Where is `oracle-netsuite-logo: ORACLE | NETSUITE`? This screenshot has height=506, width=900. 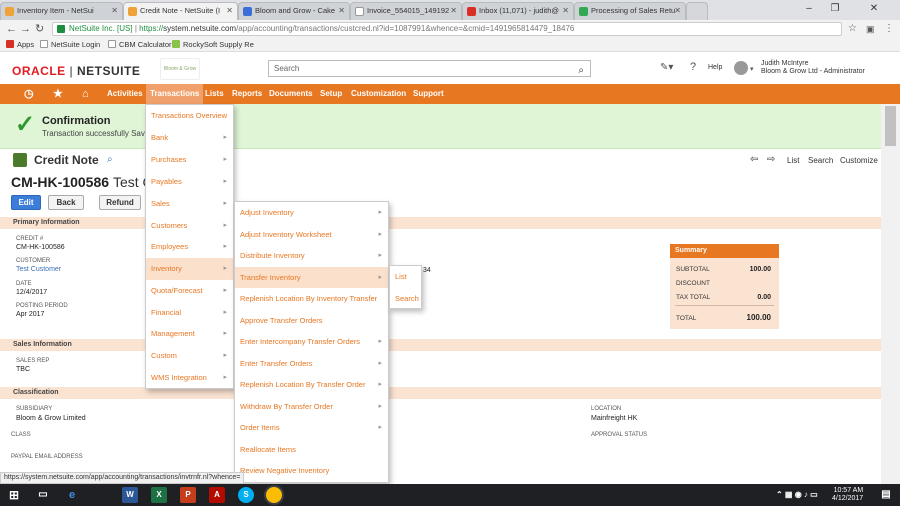 oracle-netsuite-logo: ORACLE | NETSUITE is located at coordinates (76, 71).